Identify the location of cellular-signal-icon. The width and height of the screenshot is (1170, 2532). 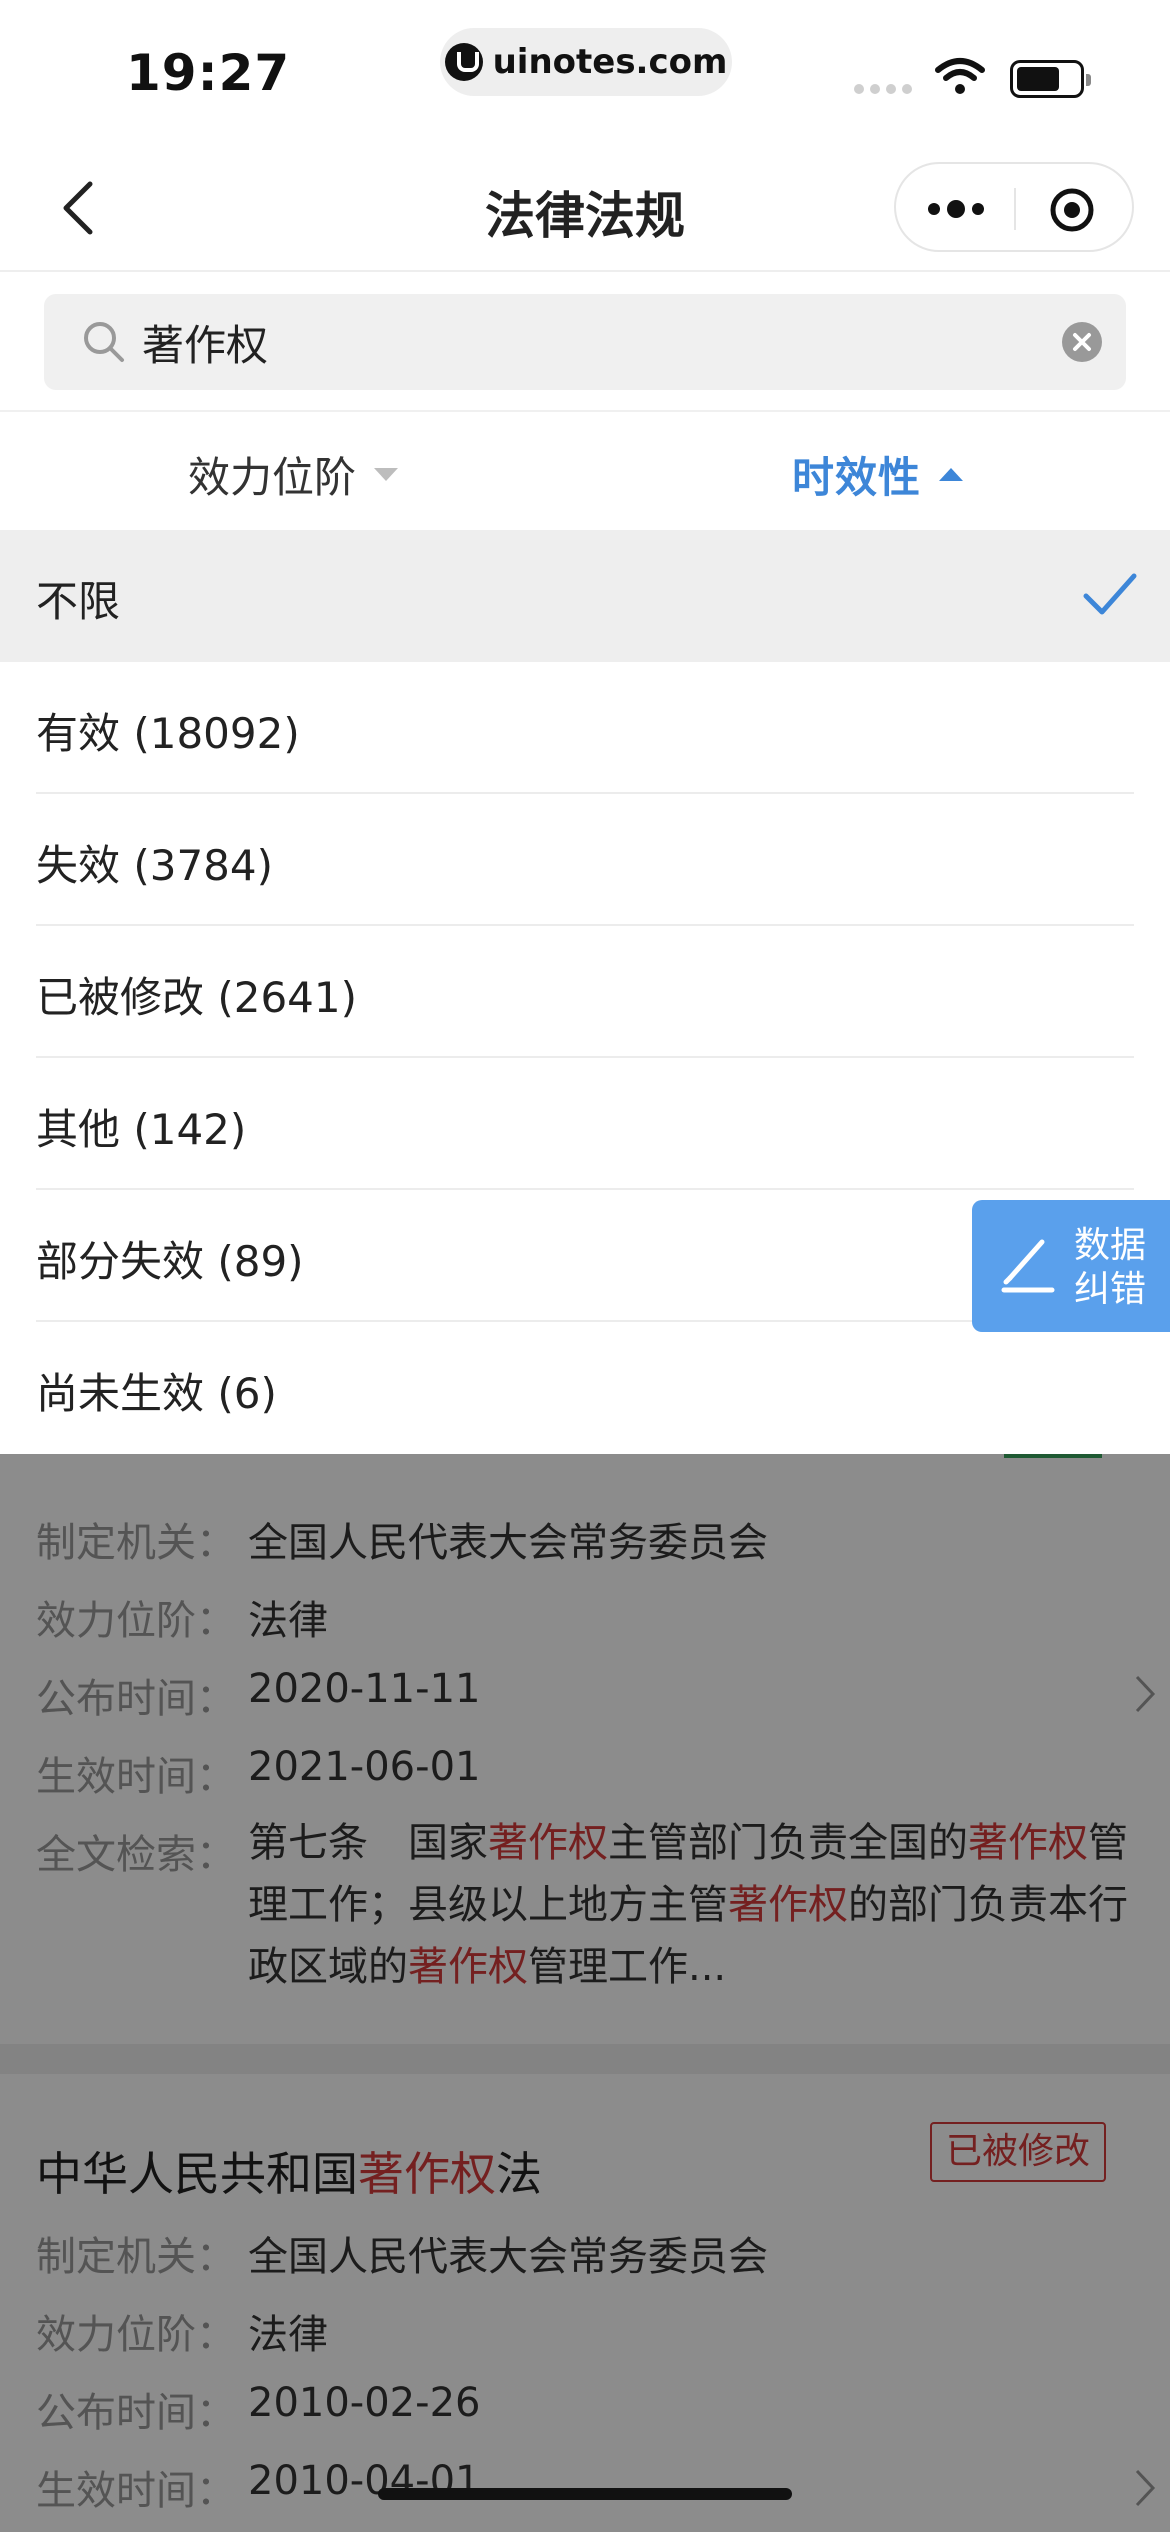
(883, 89).